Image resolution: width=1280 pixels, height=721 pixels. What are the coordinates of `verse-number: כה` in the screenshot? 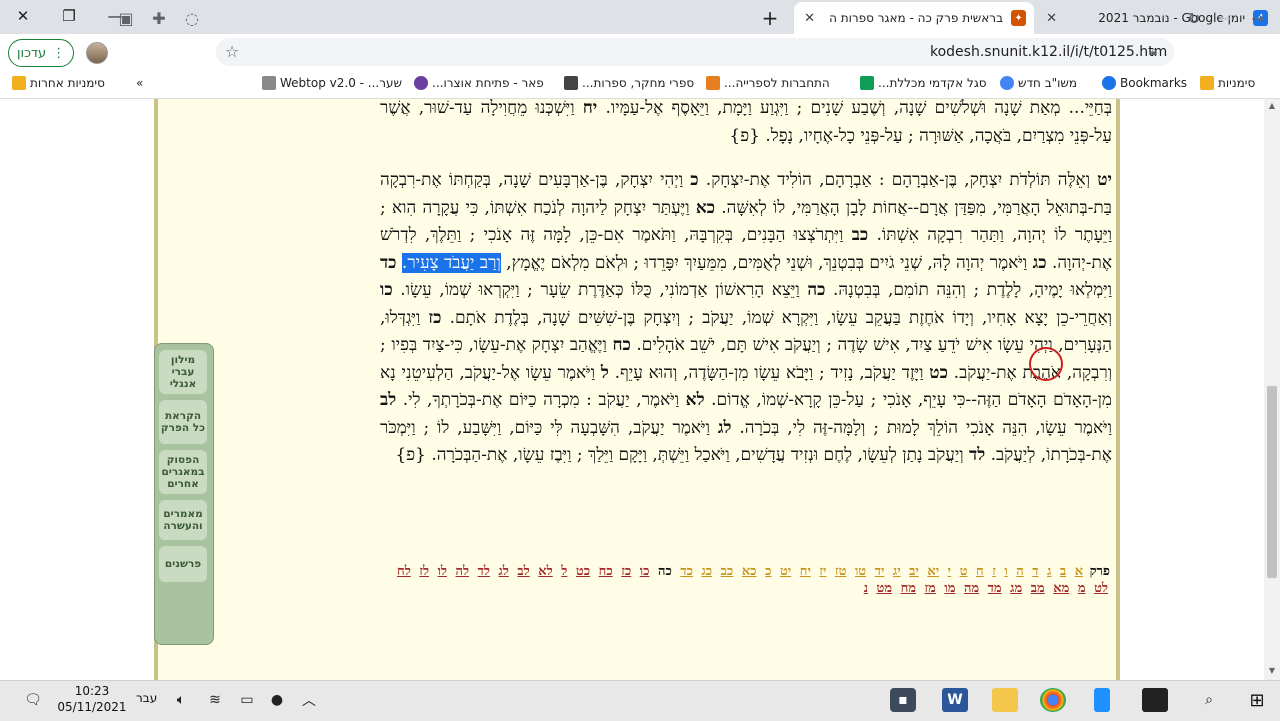 It's located at (816, 290).